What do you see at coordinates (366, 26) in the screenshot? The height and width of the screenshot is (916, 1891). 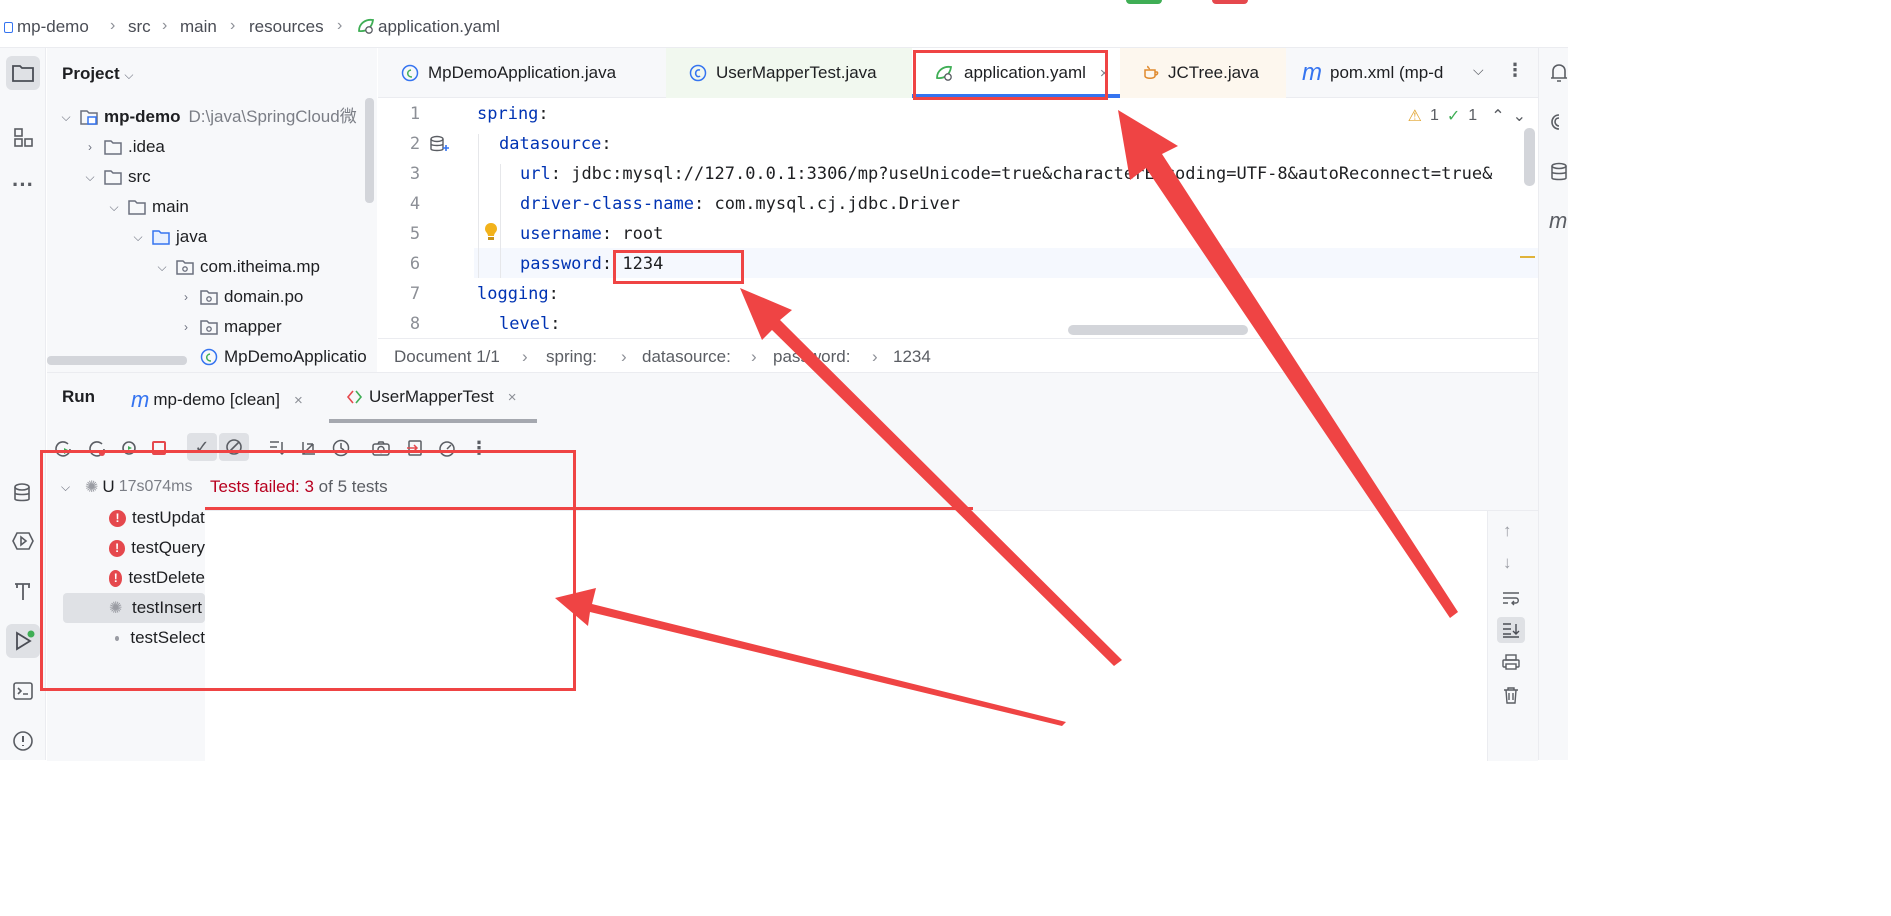 I see `spring-yaml-icon` at bounding box center [366, 26].